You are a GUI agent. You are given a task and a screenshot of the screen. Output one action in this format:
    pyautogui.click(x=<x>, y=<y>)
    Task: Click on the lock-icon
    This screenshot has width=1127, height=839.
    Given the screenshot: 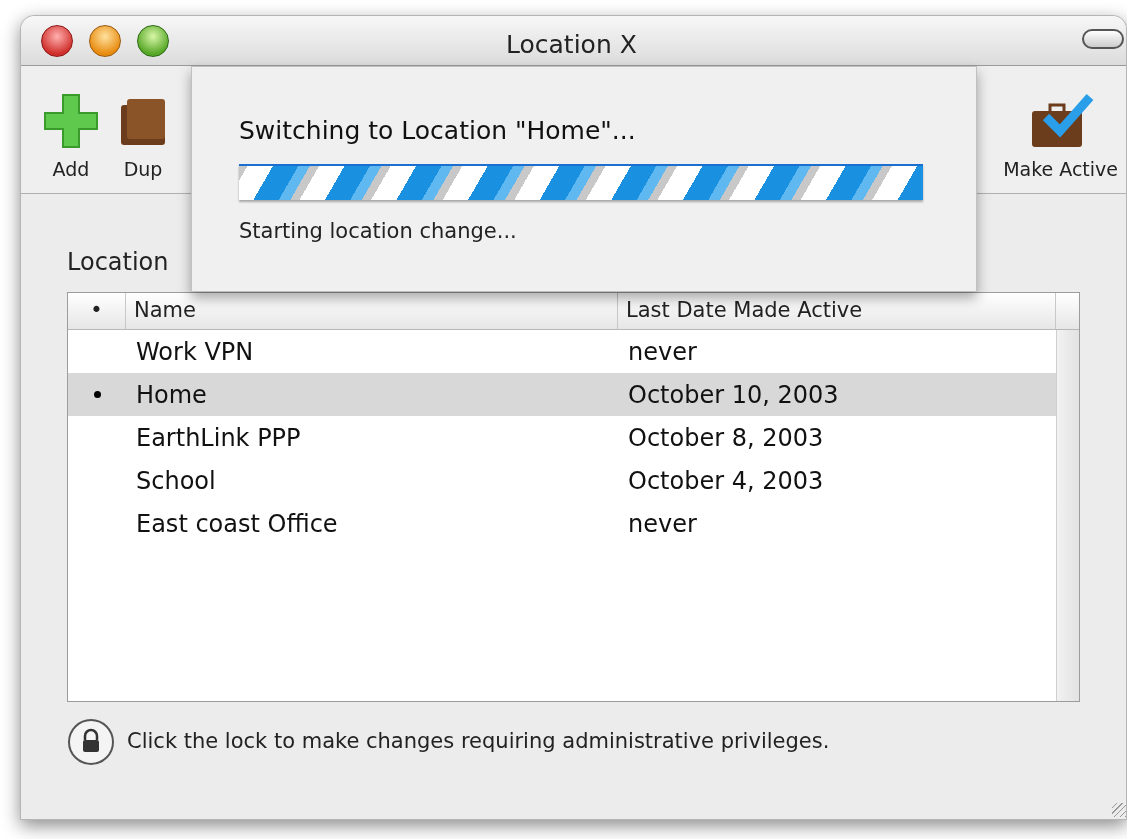 What is the action you would take?
    pyautogui.click(x=91, y=742)
    